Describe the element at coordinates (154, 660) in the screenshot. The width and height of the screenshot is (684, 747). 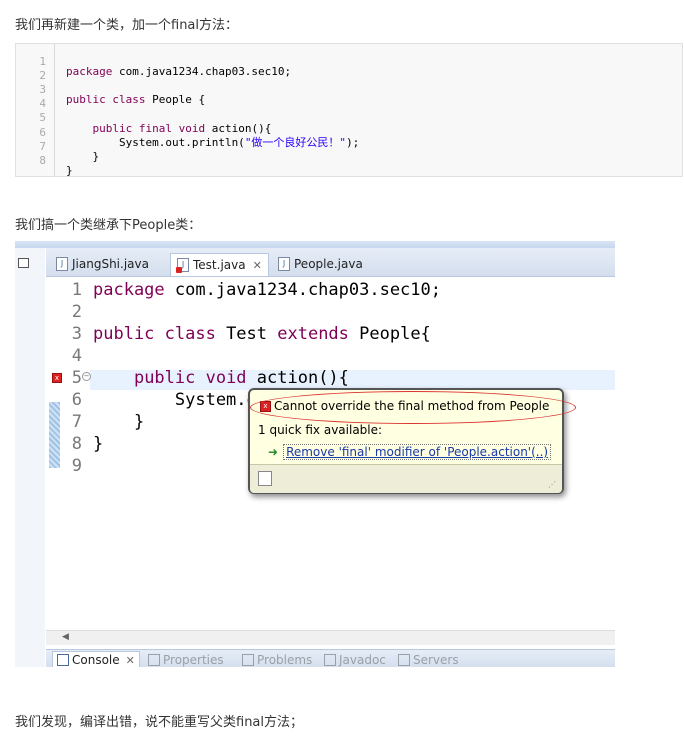
I see `properties-icon` at that location.